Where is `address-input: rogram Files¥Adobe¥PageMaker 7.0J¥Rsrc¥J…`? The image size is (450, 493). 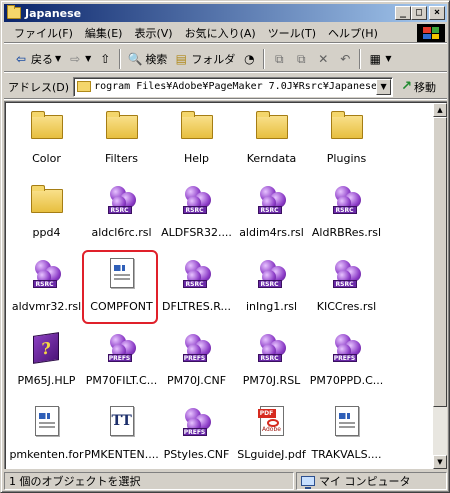
address-input: rogram Files¥Adobe¥PageMaker 7.0J¥Rsrc¥J… is located at coordinates (233, 86).